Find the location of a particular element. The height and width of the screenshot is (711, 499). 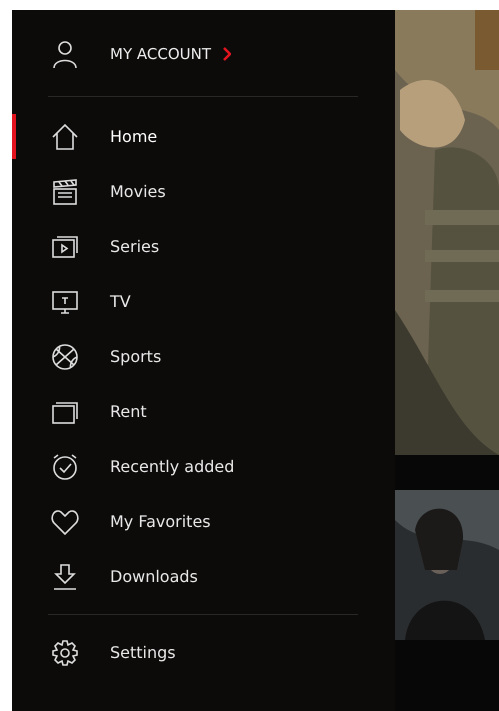

menu-item: My Favorites is located at coordinates (160, 521).